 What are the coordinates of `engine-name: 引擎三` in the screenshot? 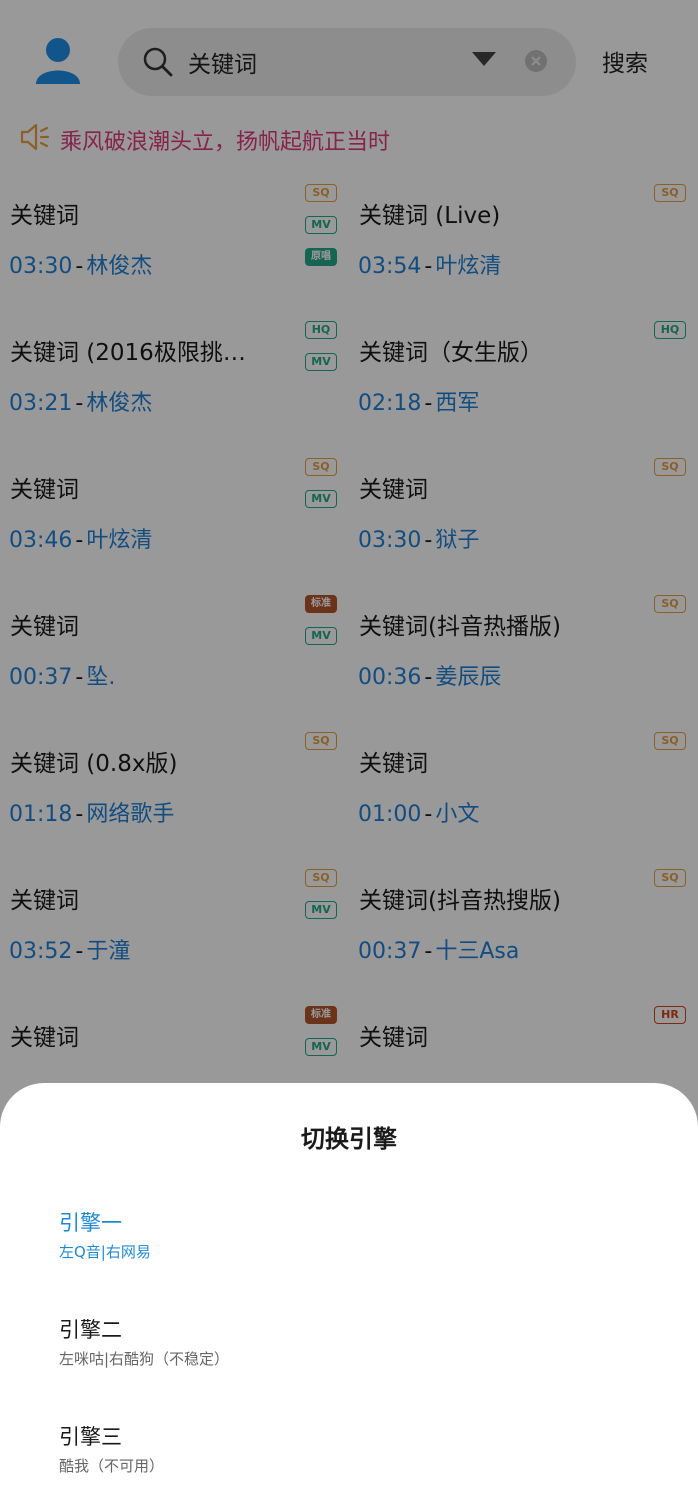 It's located at (90, 1437).